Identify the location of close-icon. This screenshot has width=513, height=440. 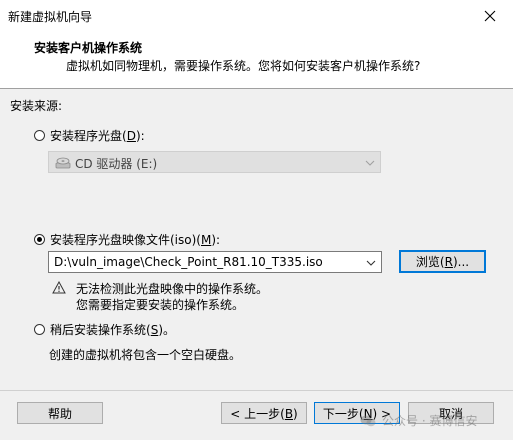
(490, 15).